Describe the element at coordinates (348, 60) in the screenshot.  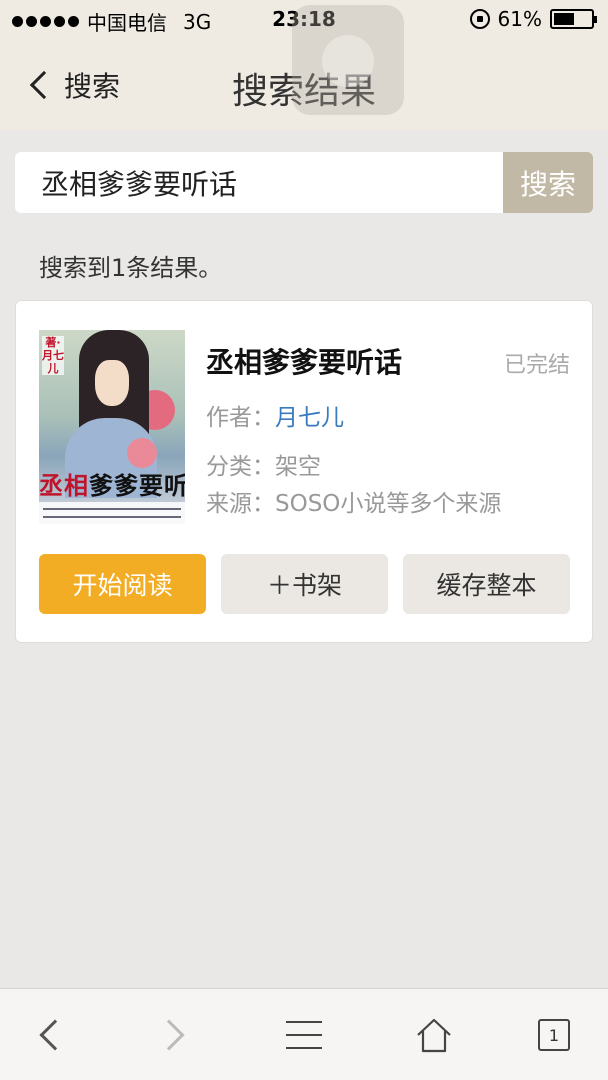
I see `assistive-touch-button` at that location.